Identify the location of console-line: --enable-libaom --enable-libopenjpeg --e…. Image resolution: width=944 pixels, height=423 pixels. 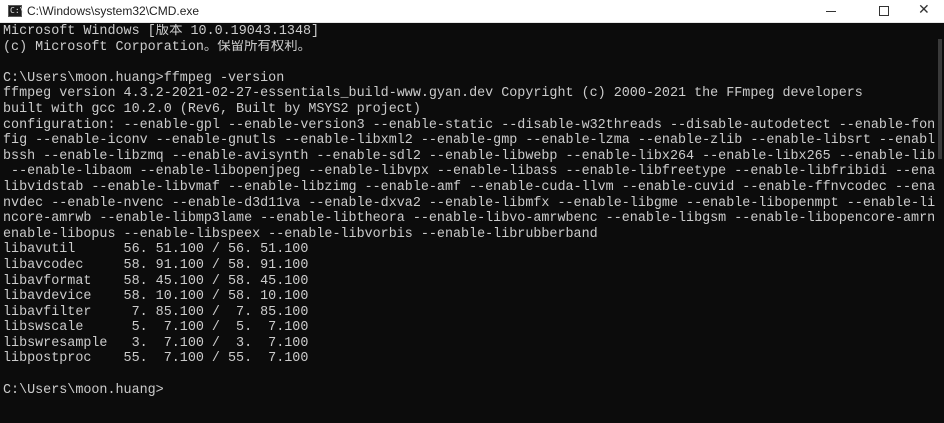
(469, 172).